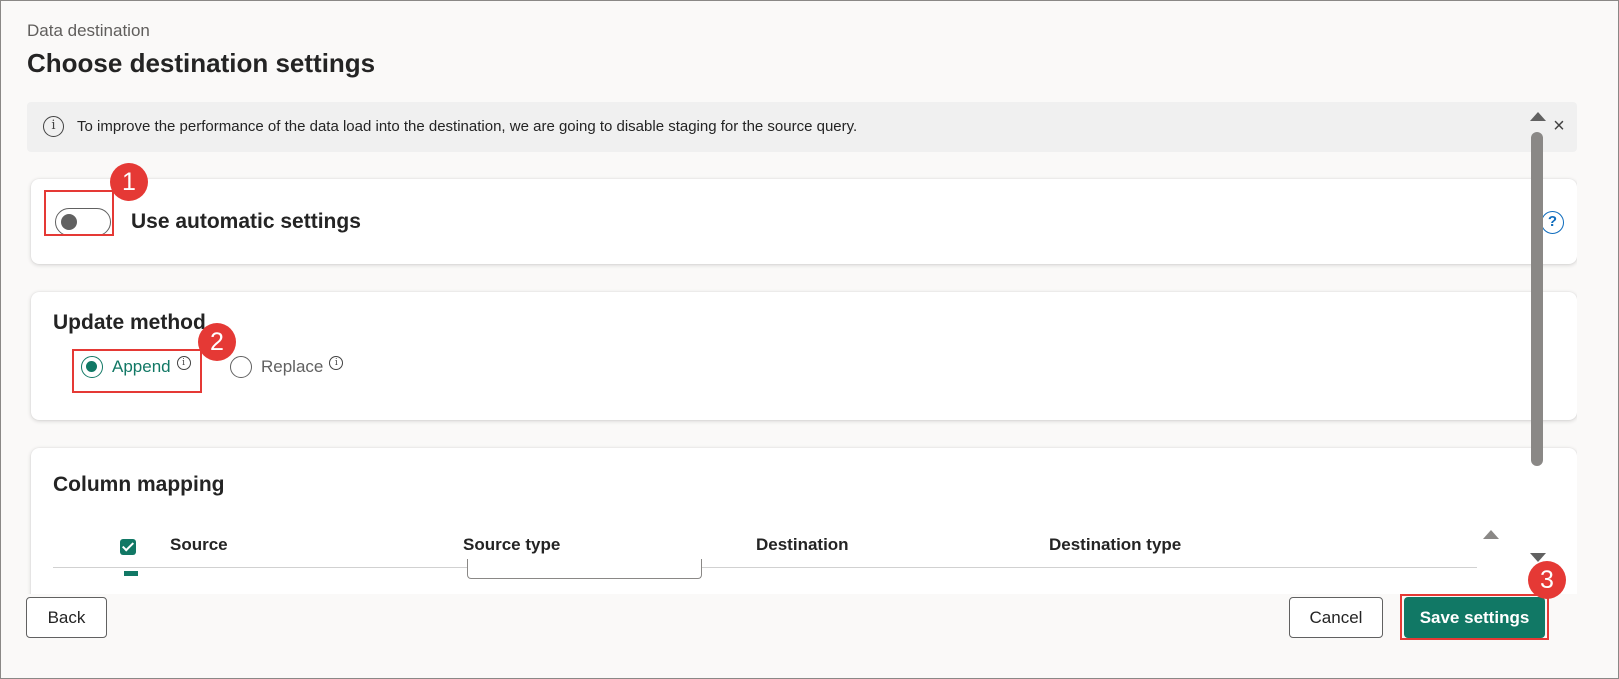 The image size is (1619, 679). What do you see at coordinates (1115, 544) in the screenshot?
I see `column-header-destination-type: Destination type` at bounding box center [1115, 544].